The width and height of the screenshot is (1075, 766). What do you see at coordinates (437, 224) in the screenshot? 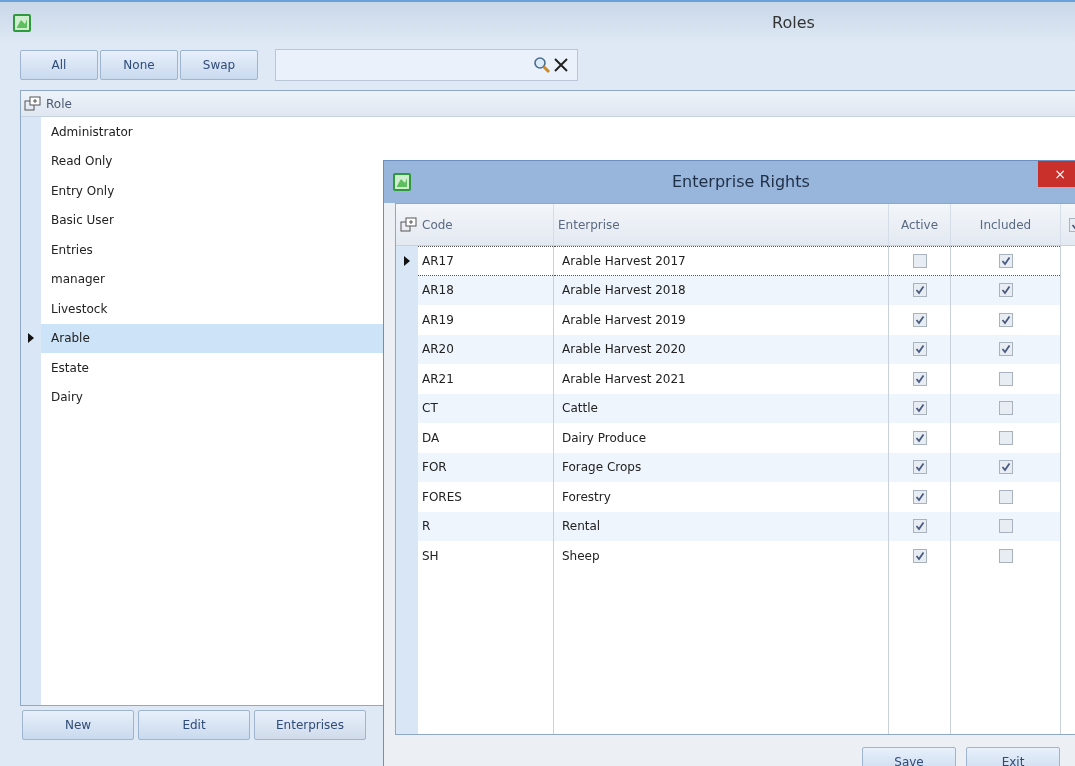
I see `column-header: Code` at bounding box center [437, 224].